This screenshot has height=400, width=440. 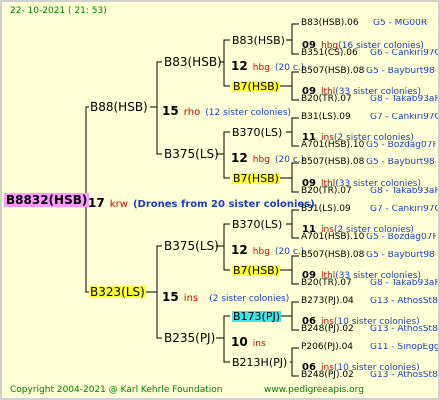 I want to click on lvl4-node-1: B83(HSB).06, so click(x=330, y=23).